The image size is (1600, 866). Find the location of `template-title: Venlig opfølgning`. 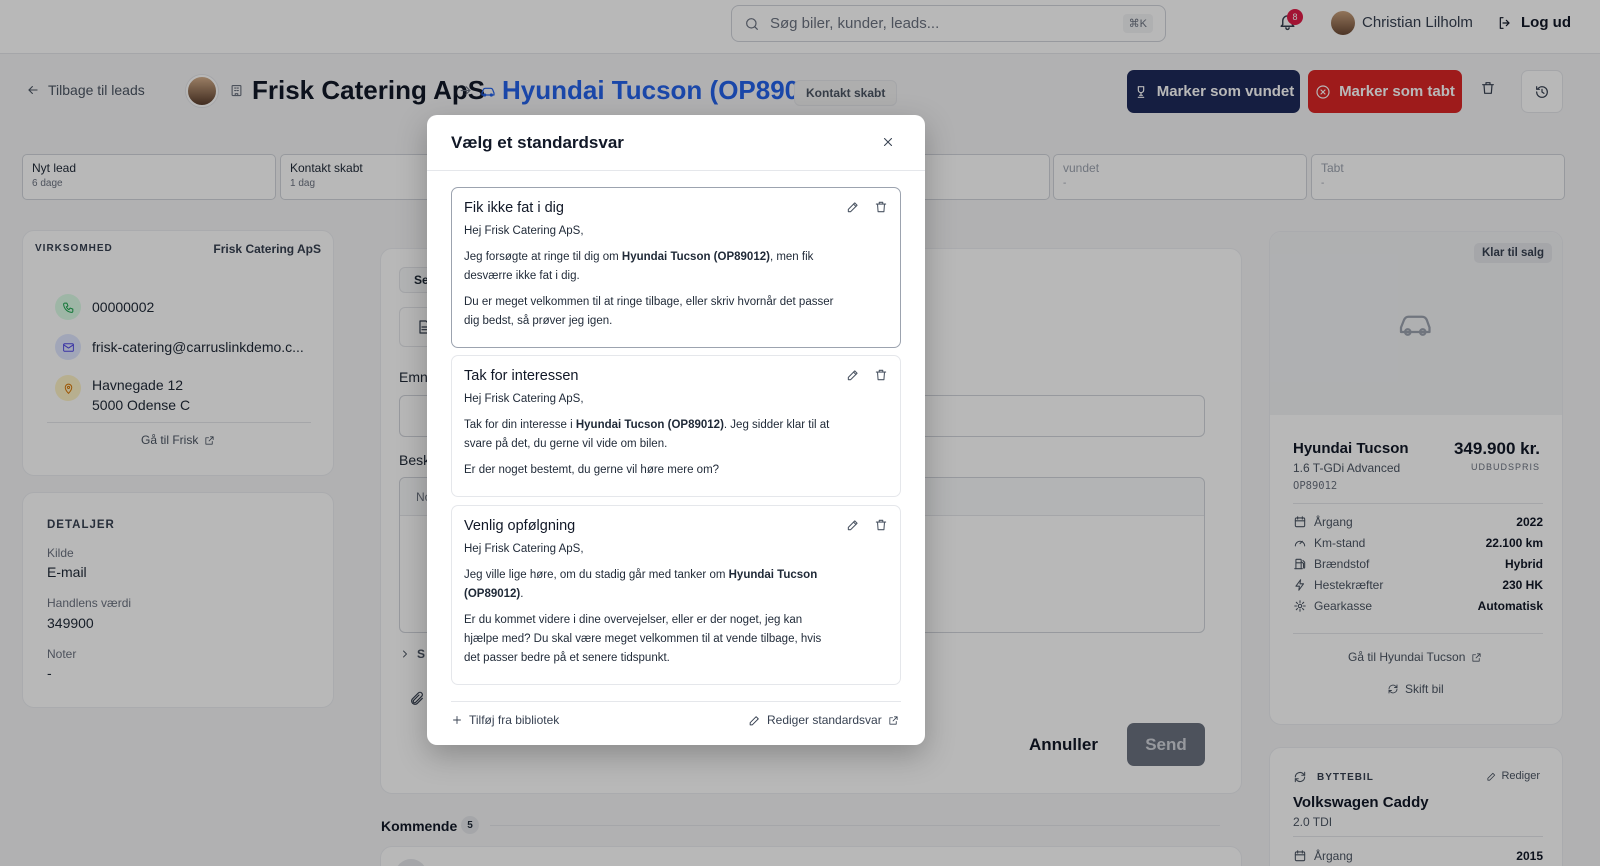

template-title: Venlig opfølgning is located at coordinates (520, 526).